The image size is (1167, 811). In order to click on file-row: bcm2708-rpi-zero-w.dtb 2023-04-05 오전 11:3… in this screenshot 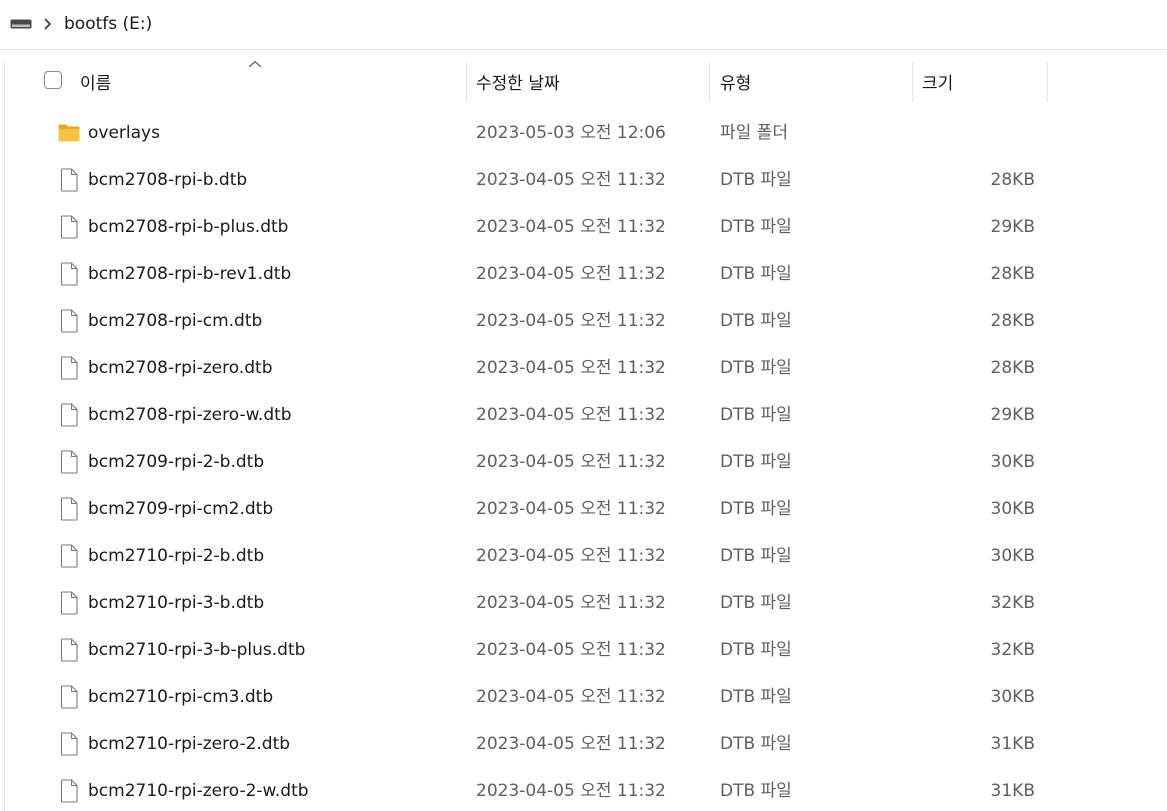, I will do `click(583, 415)`.